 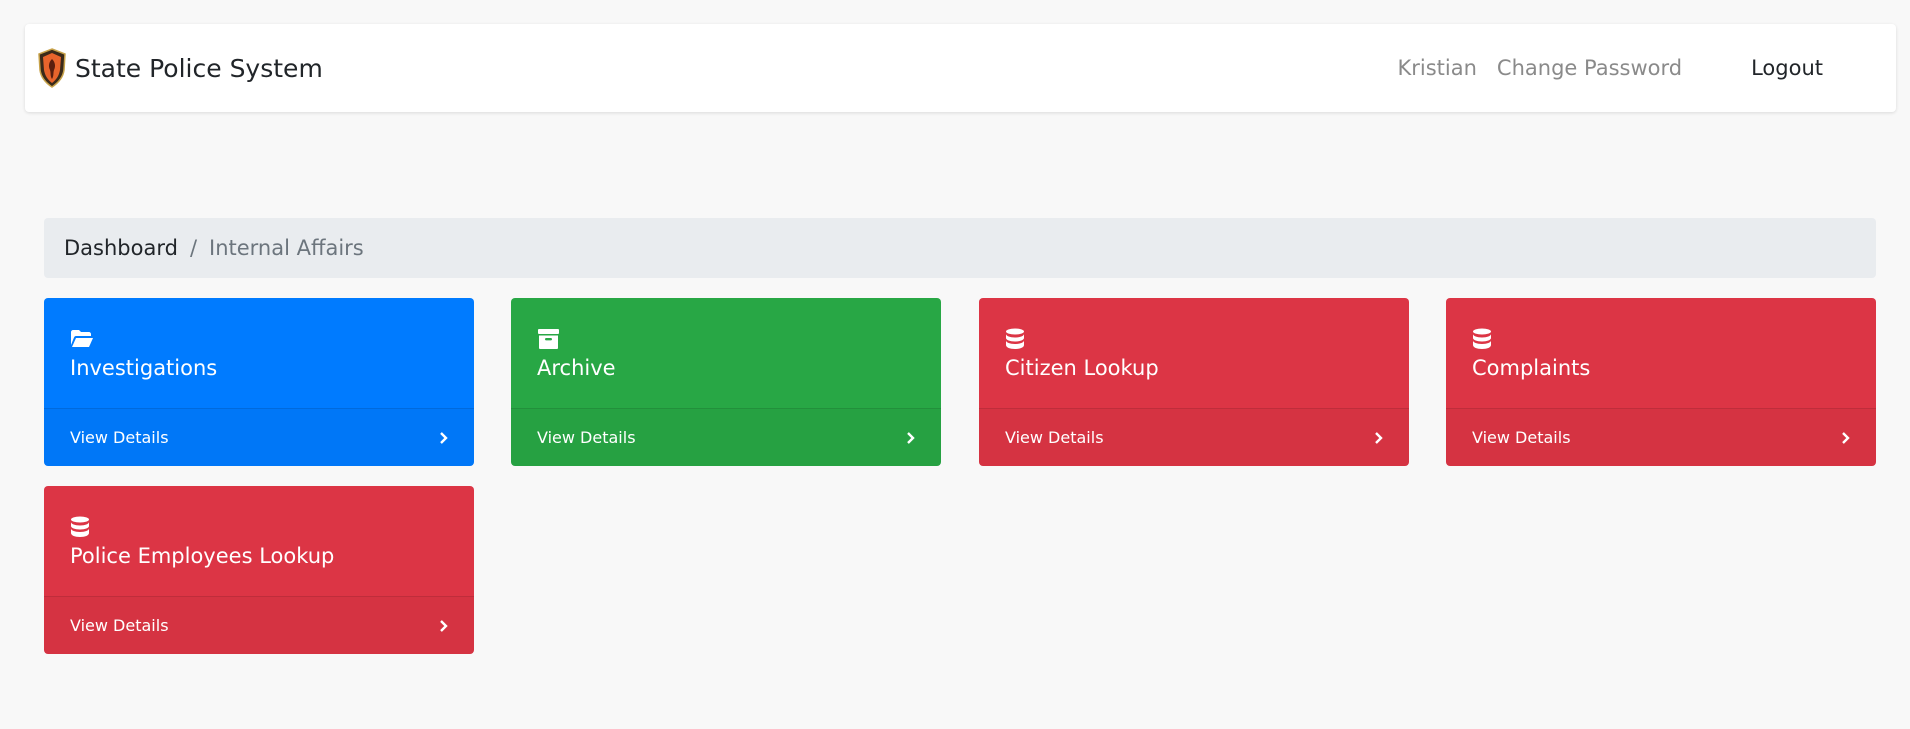 I want to click on card-body: Police Employees Lookup, so click(x=259, y=541).